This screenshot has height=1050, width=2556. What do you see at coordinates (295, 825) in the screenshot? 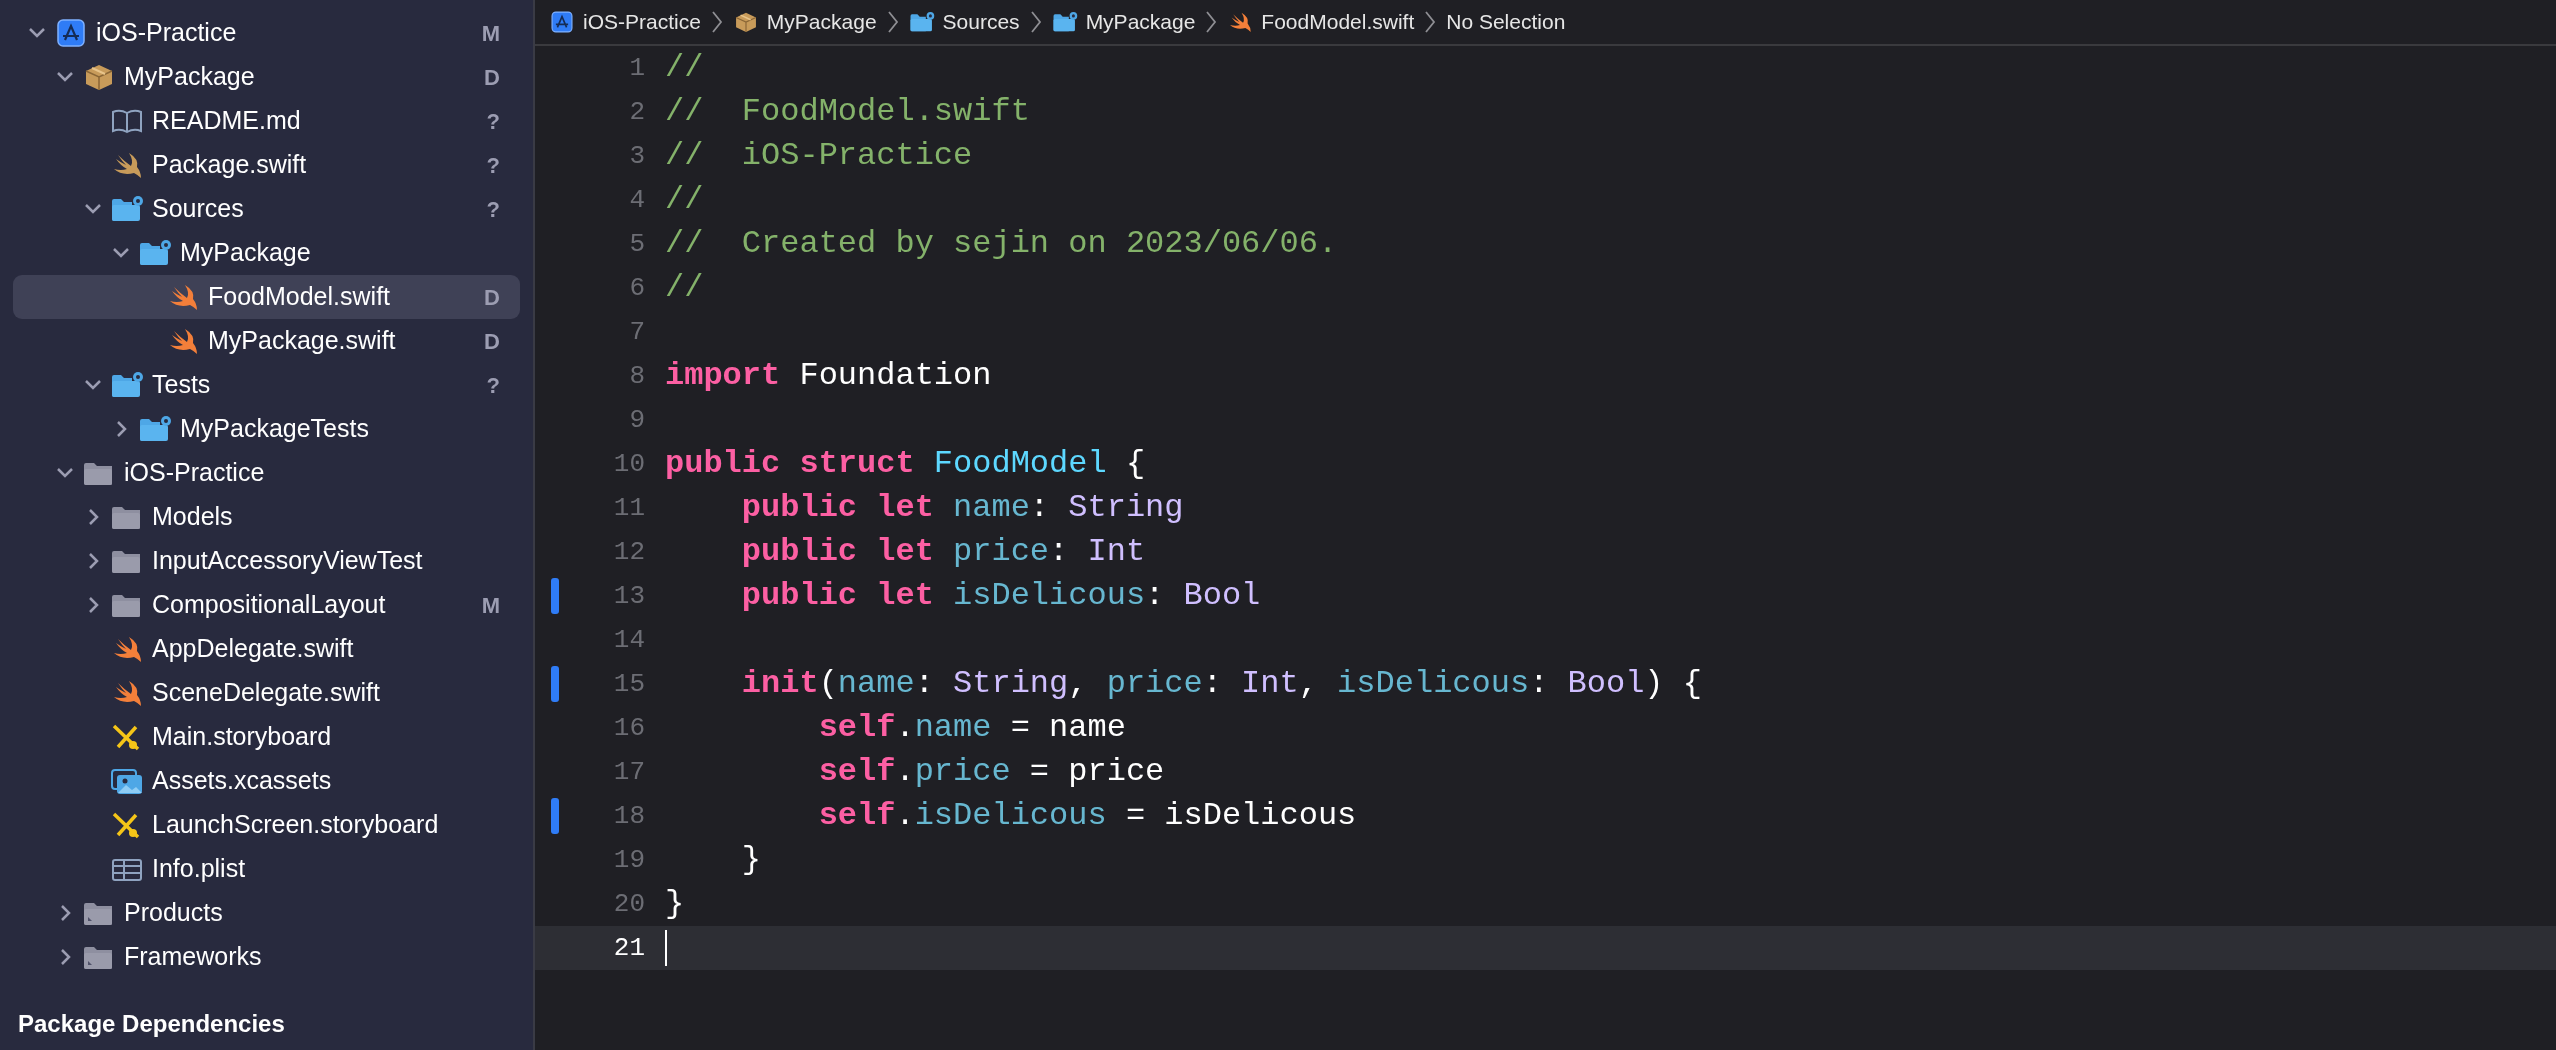
I see `file-name: LaunchScreen.storyboard` at bounding box center [295, 825].